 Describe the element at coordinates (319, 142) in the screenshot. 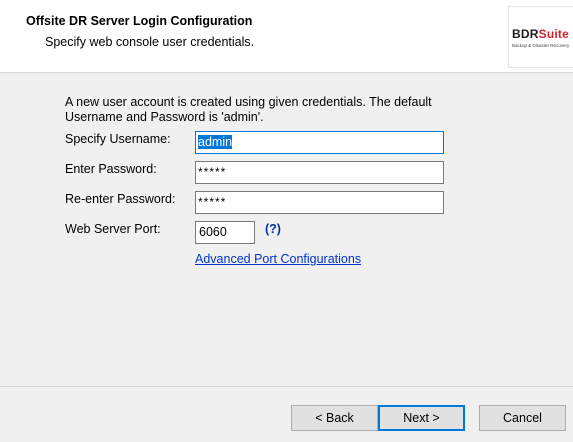

I see `username-field: admin` at that location.